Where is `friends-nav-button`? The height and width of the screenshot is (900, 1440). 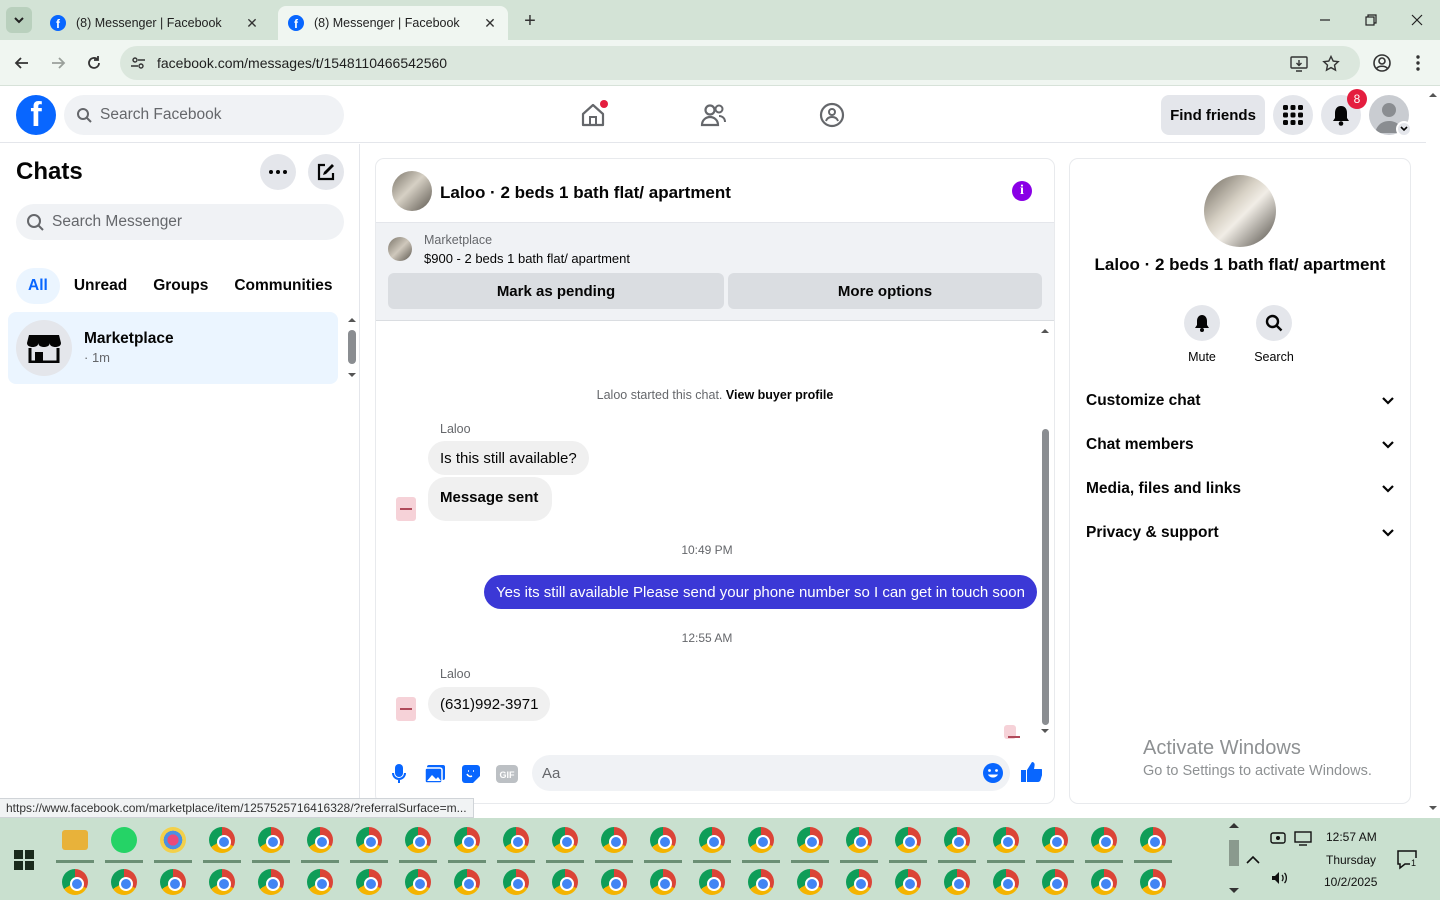 friends-nav-button is located at coordinates (713, 115).